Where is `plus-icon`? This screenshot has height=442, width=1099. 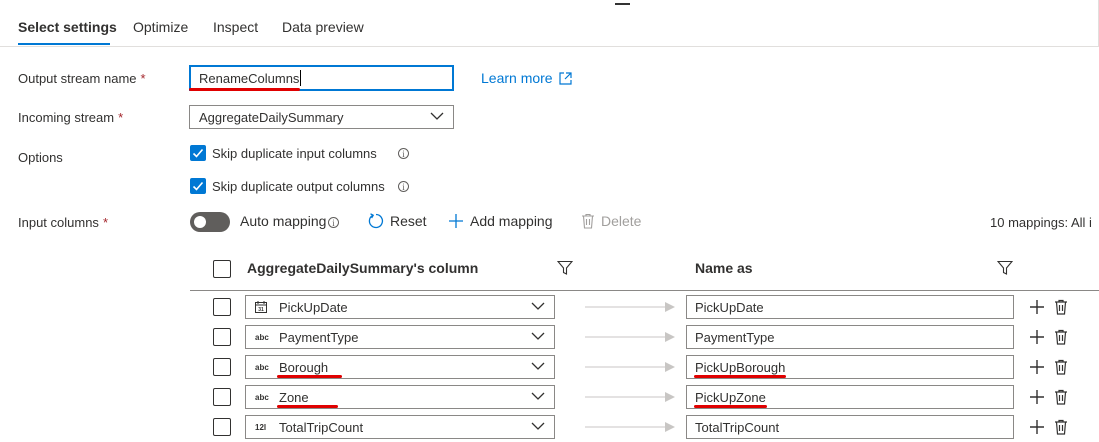
plus-icon is located at coordinates (456, 221).